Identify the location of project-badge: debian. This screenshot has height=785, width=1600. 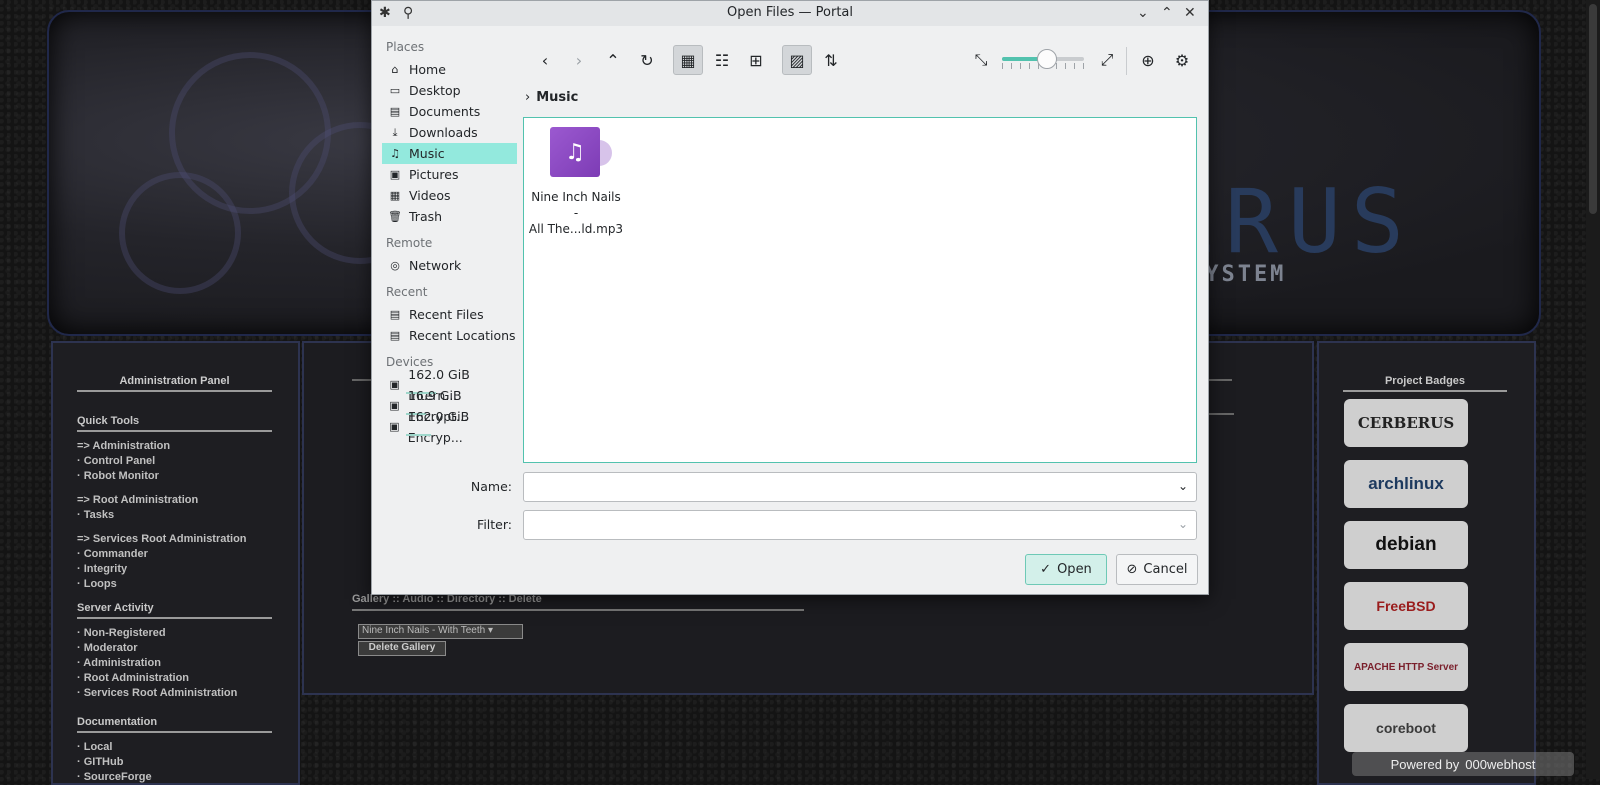
(1406, 545).